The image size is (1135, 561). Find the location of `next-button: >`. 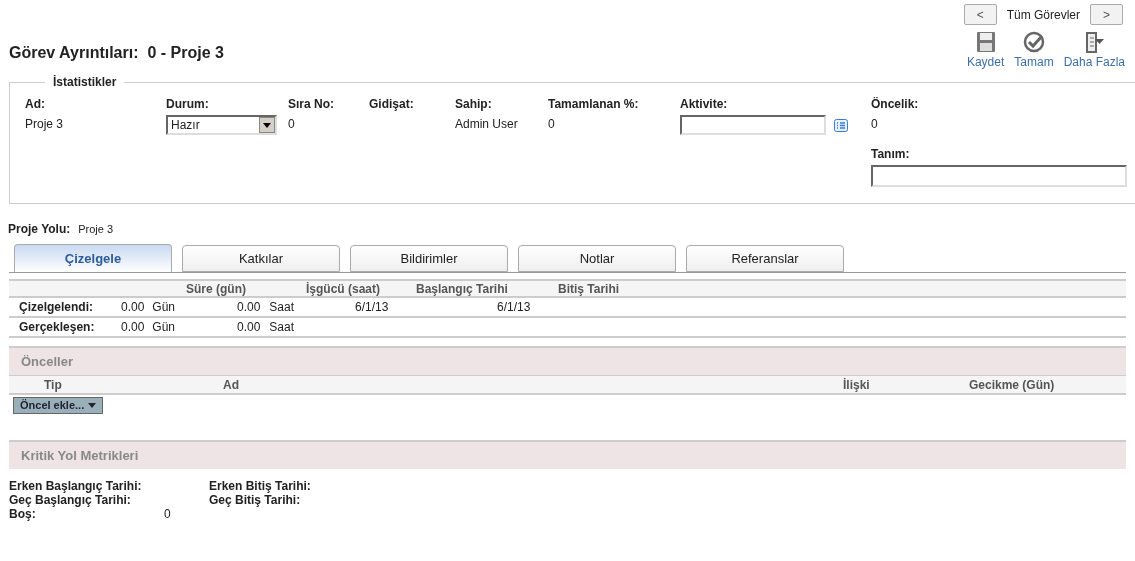

next-button: > is located at coordinates (1106, 14).